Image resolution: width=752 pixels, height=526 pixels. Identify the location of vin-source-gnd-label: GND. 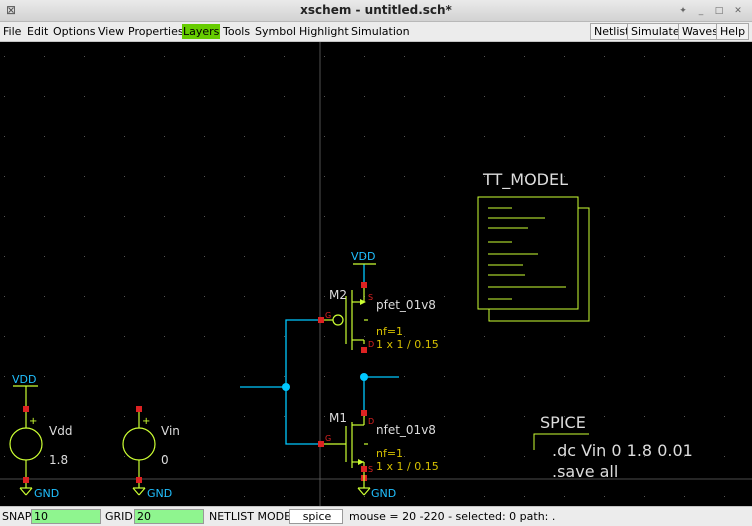
(159, 493).